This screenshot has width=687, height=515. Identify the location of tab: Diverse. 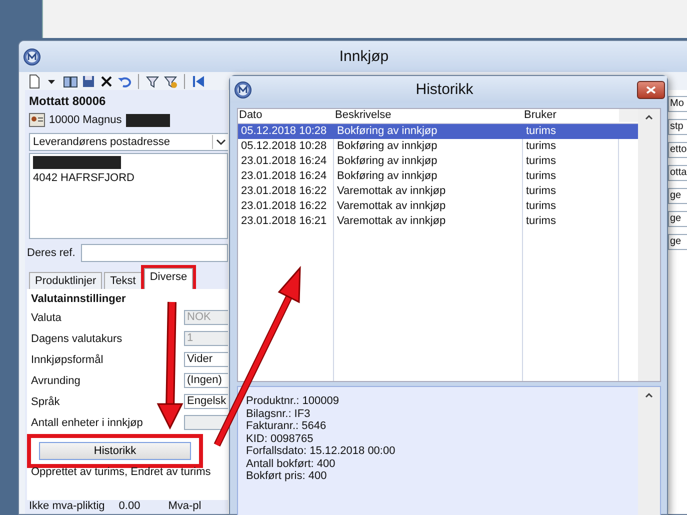
(169, 278).